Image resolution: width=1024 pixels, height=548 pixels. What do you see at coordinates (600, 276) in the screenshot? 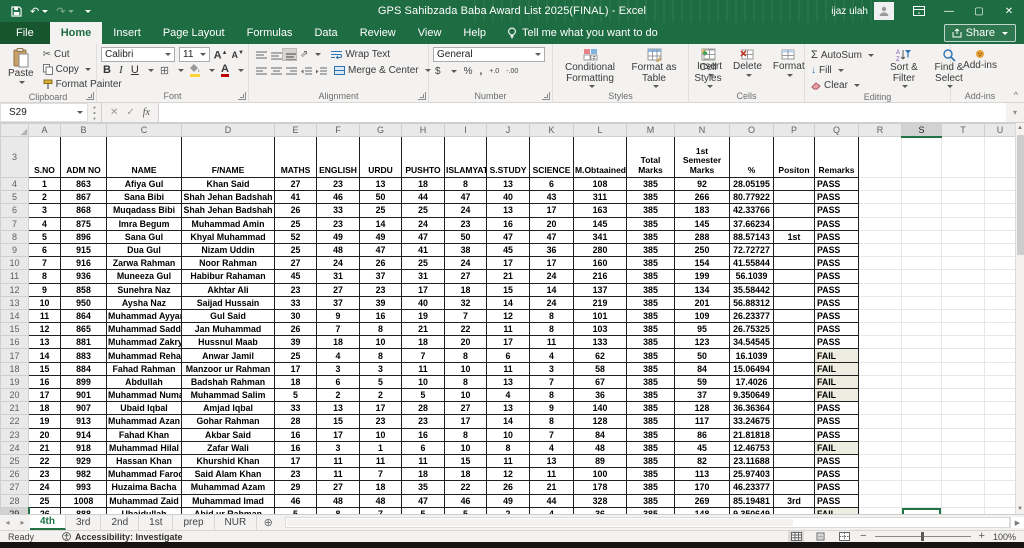
I see `cell-L11: 216` at bounding box center [600, 276].